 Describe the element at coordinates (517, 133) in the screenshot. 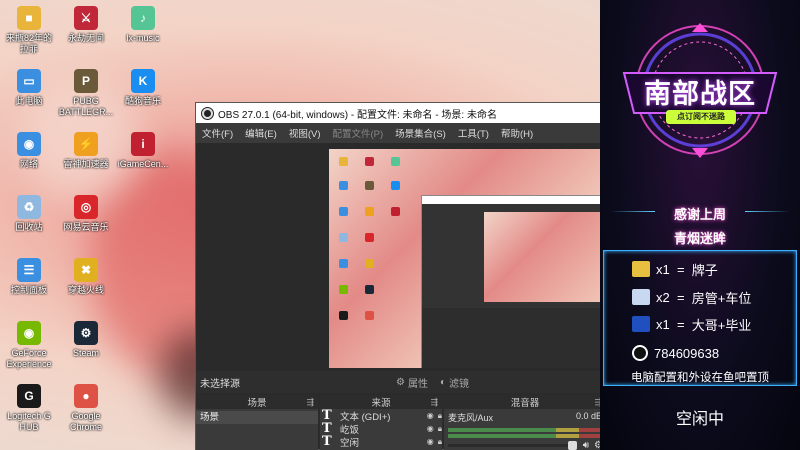

I see `menu-help: 帮助(H)` at that location.